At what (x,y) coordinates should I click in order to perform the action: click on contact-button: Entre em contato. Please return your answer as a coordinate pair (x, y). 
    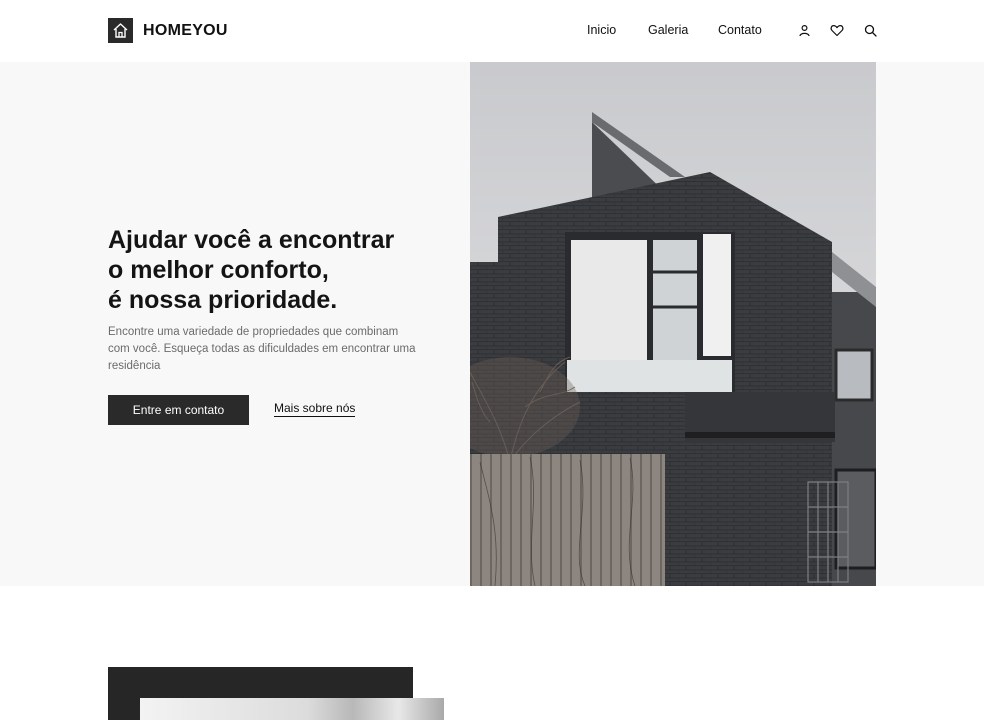
    Looking at the image, I should click on (178, 410).